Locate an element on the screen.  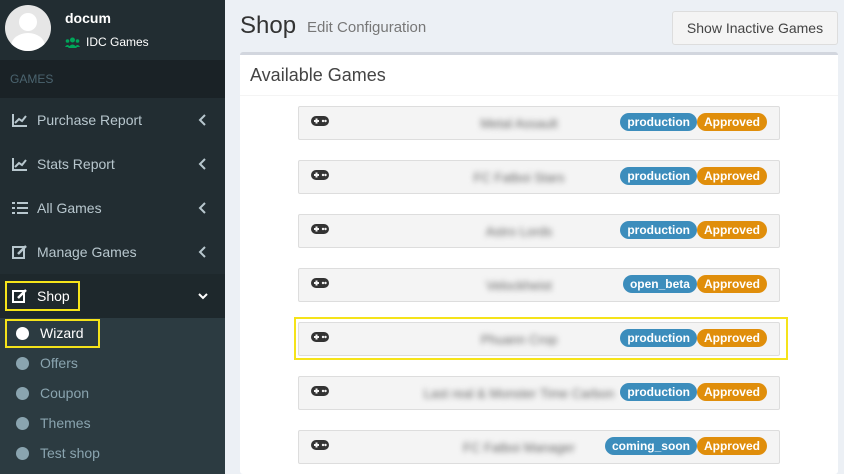
environment-badge: open_beta is located at coordinates (659, 284).